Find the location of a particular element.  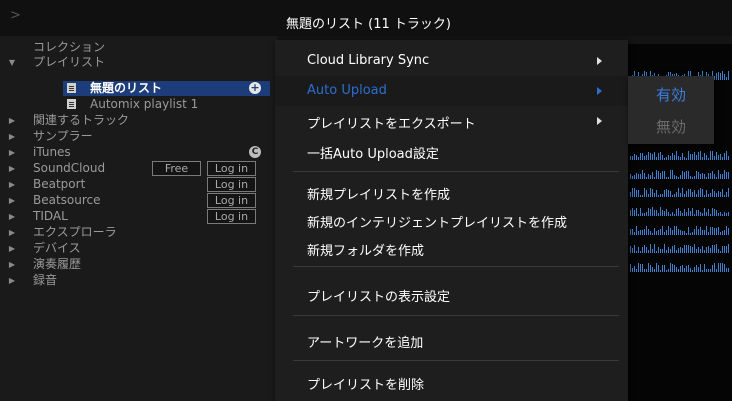

sidebar-item-automix-playlist: Automix playlist 1 is located at coordinates (139, 104).